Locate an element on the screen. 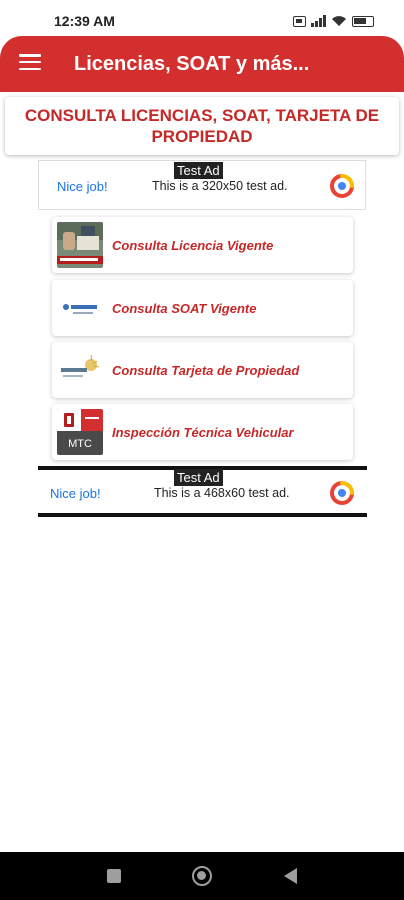 This screenshot has width=404, height=900. menu-item-tarjeta: Consulta Tarjeta de Propiedad is located at coordinates (202, 370).